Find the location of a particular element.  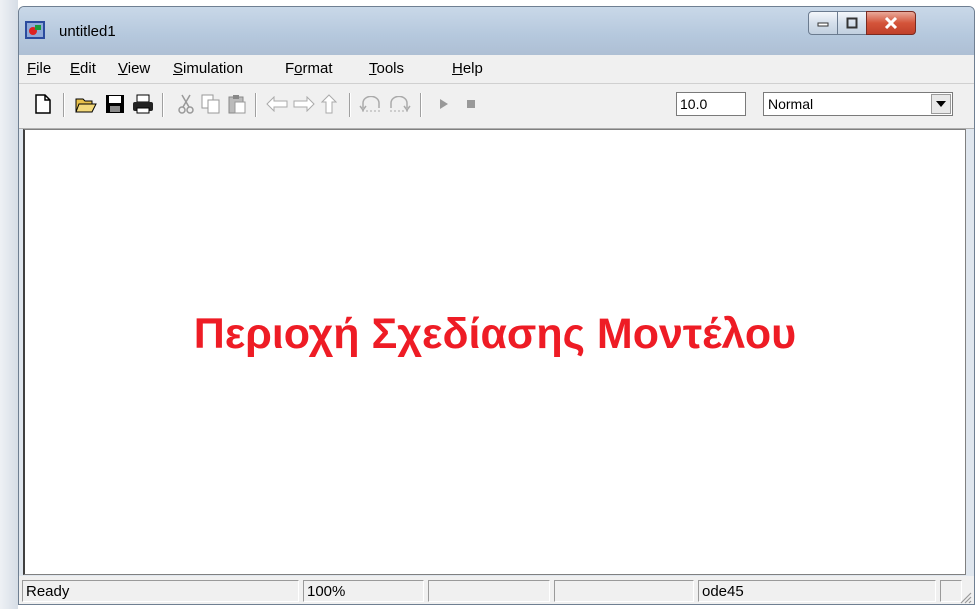

undo-button is located at coordinates (371, 104).